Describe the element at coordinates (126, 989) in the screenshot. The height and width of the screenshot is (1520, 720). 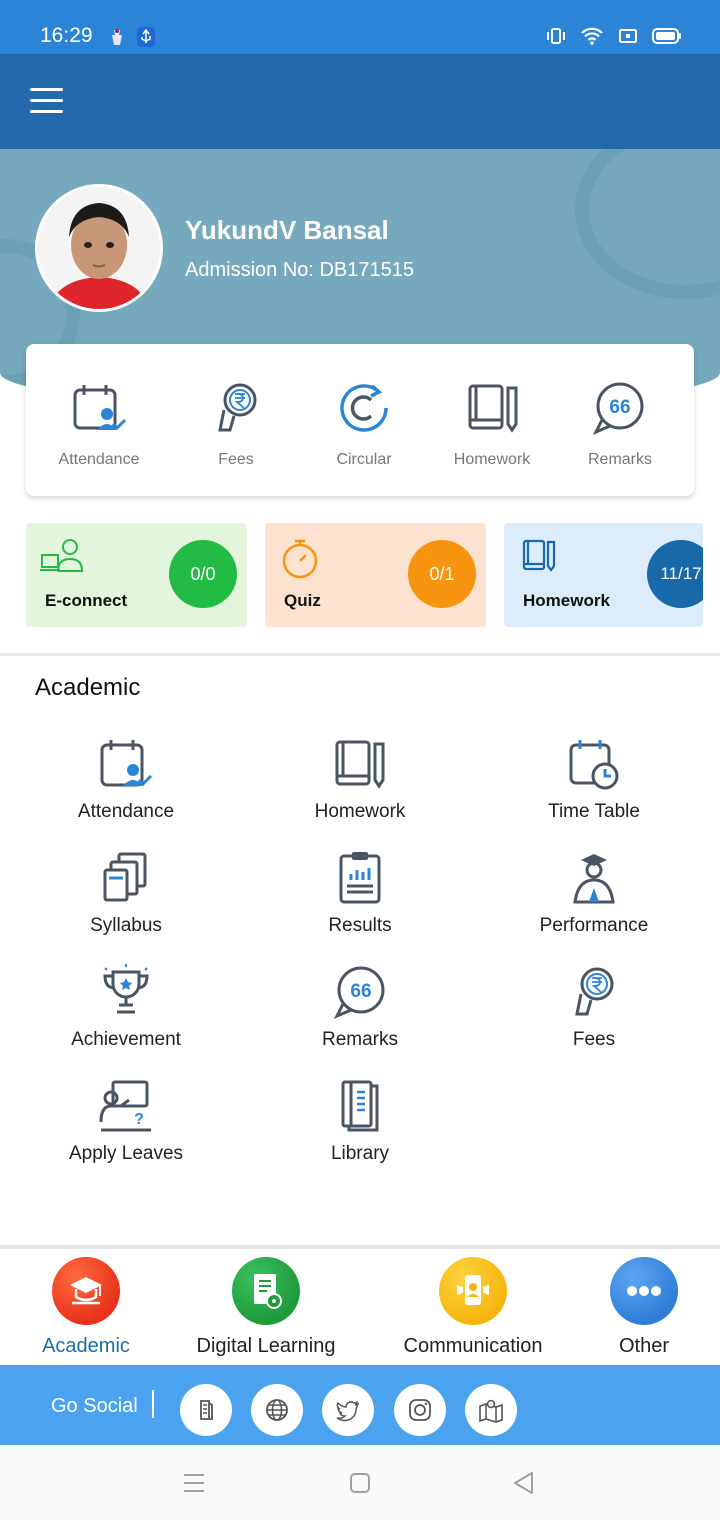
I see `trophy-icon` at that location.